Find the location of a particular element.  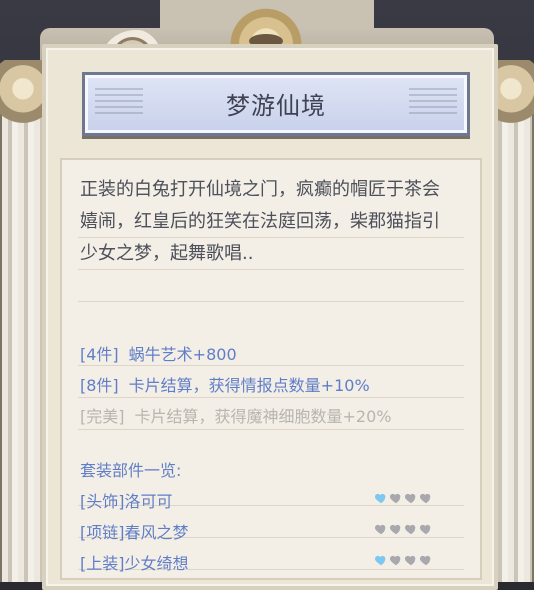

title-plaque: 梦游仙境 is located at coordinates (276, 104).